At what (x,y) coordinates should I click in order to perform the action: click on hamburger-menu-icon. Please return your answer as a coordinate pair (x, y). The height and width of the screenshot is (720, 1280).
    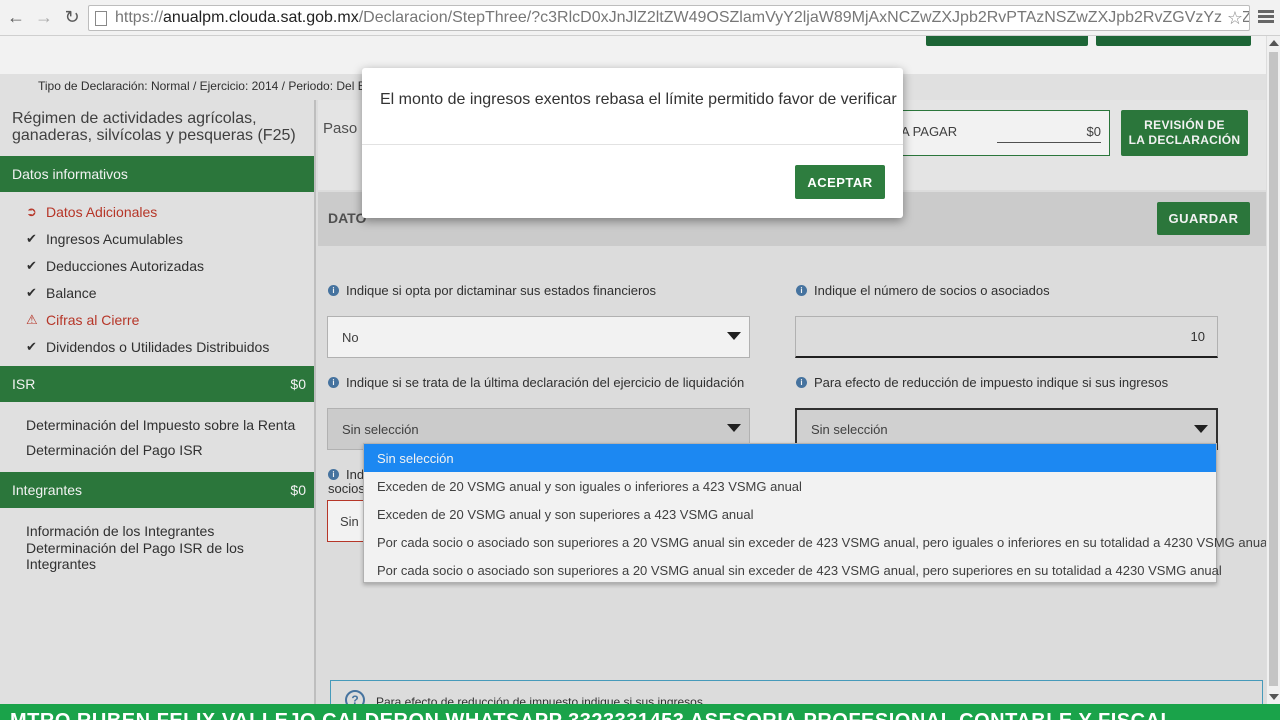
    Looking at the image, I should click on (1266, 18).